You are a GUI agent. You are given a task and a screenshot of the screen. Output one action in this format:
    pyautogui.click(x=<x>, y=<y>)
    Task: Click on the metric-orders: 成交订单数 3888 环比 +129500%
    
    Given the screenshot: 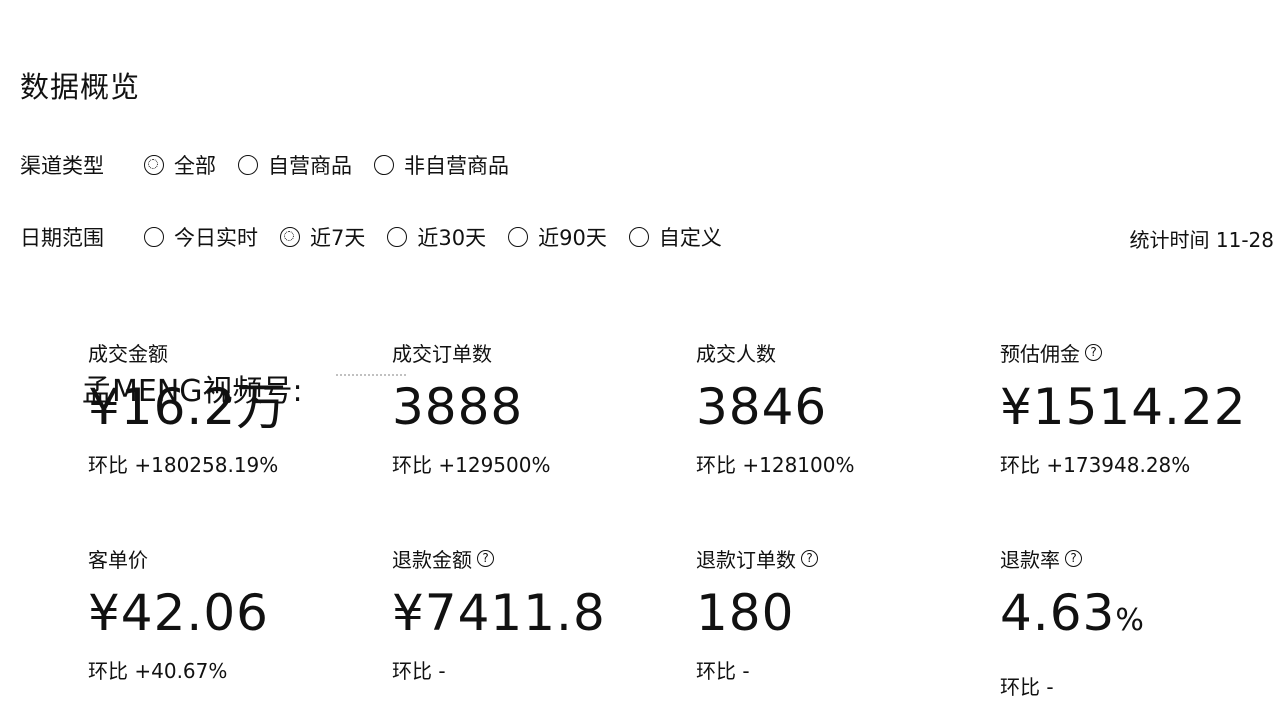 What is the action you would take?
    pyautogui.click(x=544, y=440)
    